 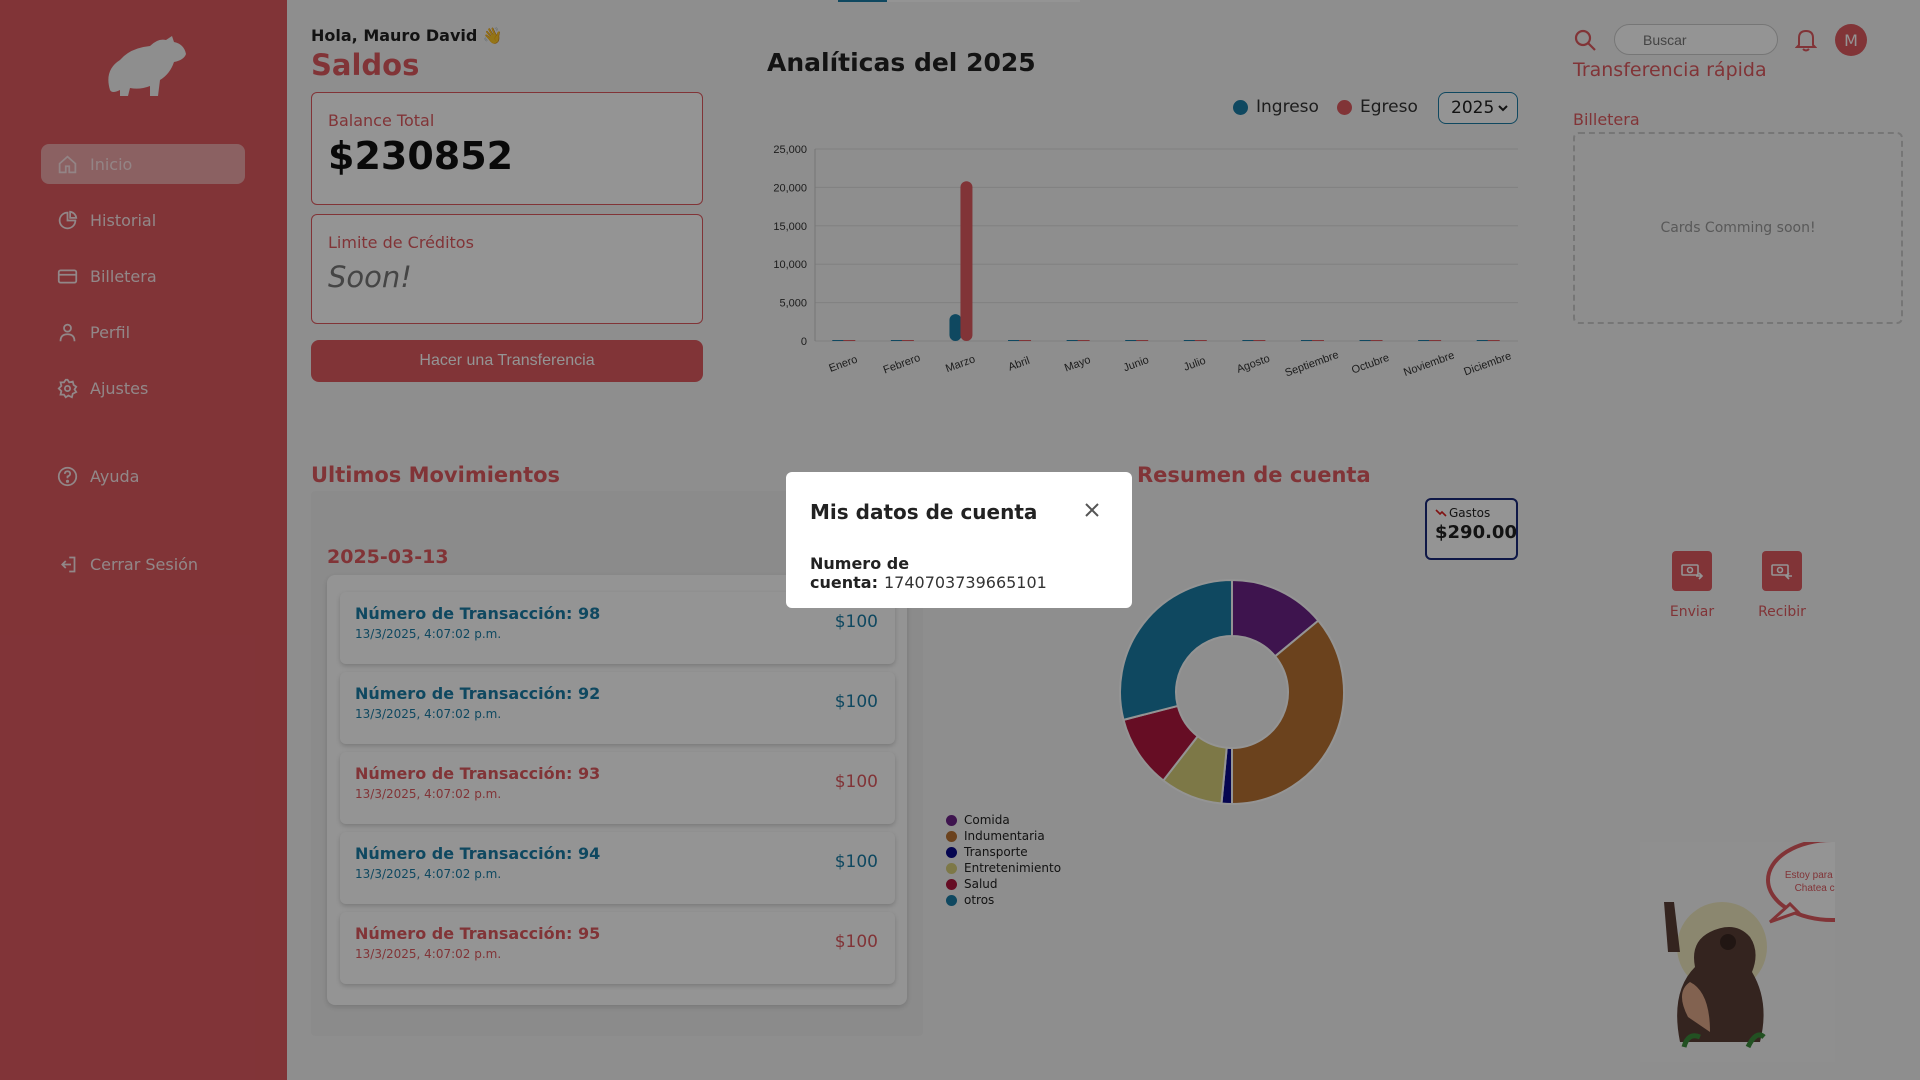 I want to click on account-number-value: 1740703739665101, so click(x=965, y=582).